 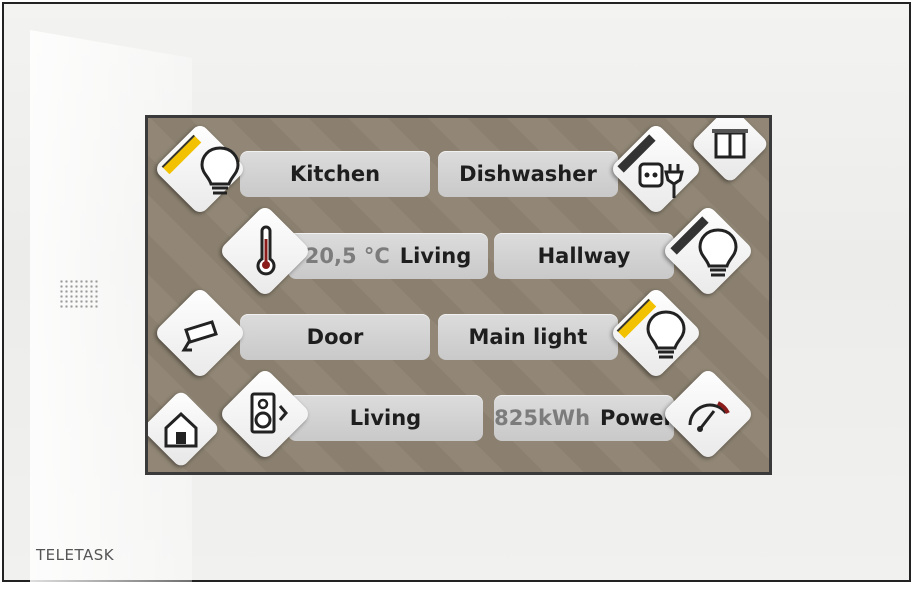 What do you see at coordinates (708, 415) in the screenshot?
I see `gauge-icon` at bounding box center [708, 415].